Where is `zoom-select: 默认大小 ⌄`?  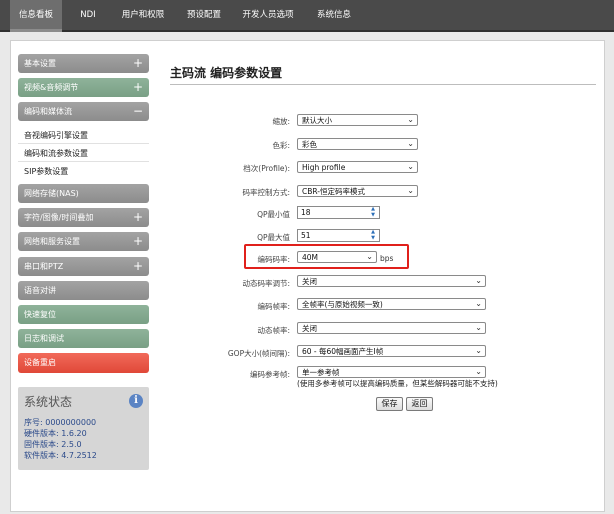 zoom-select: 默认大小 ⌄ is located at coordinates (357, 120).